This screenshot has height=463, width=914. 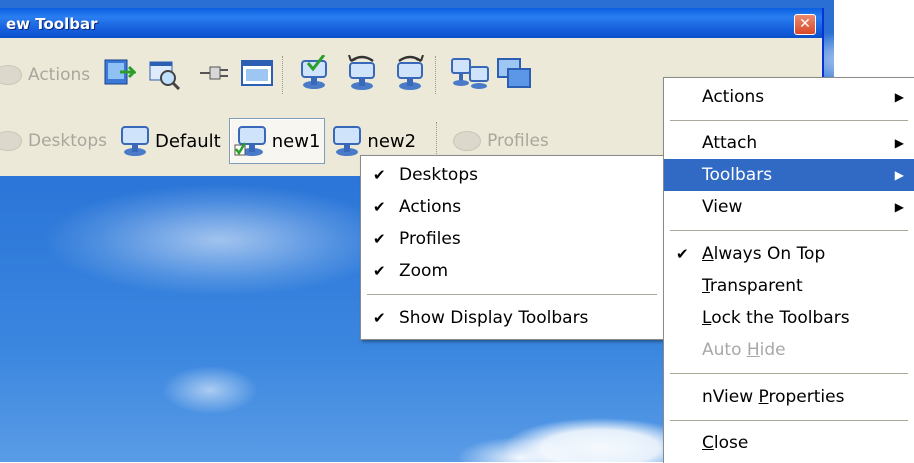 What do you see at coordinates (11, 75) in the screenshot?
I see `actions-toolbar-icon` at bounding box center [11, 75].